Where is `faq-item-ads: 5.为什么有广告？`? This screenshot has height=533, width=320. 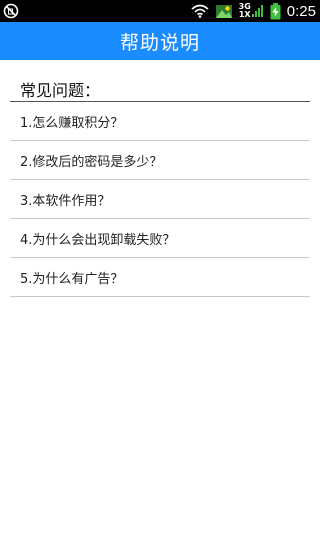 faq-item-ads: 5.为什么有广告？ is located at coordinates (160, 277).